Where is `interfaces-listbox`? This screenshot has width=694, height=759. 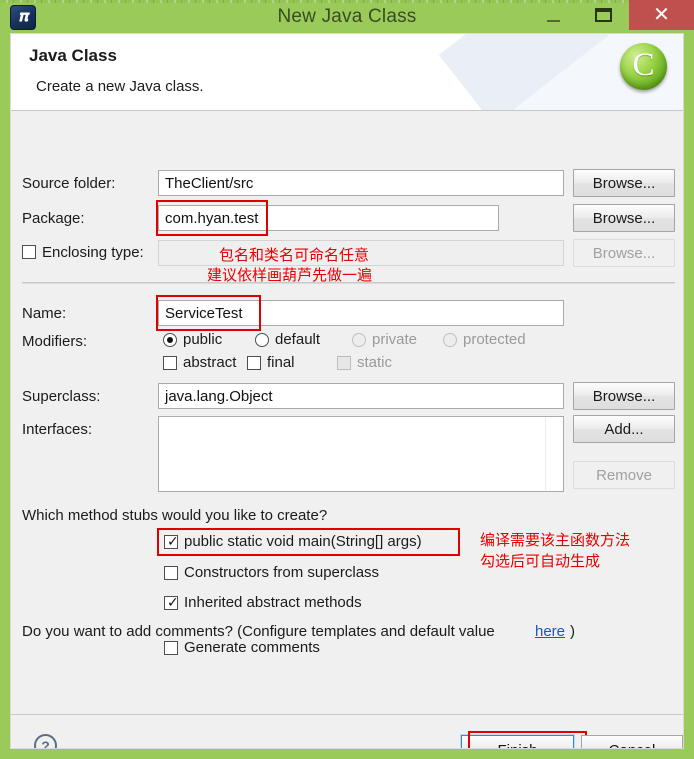
interfaces-listbox is located at coordinates (361, 454).